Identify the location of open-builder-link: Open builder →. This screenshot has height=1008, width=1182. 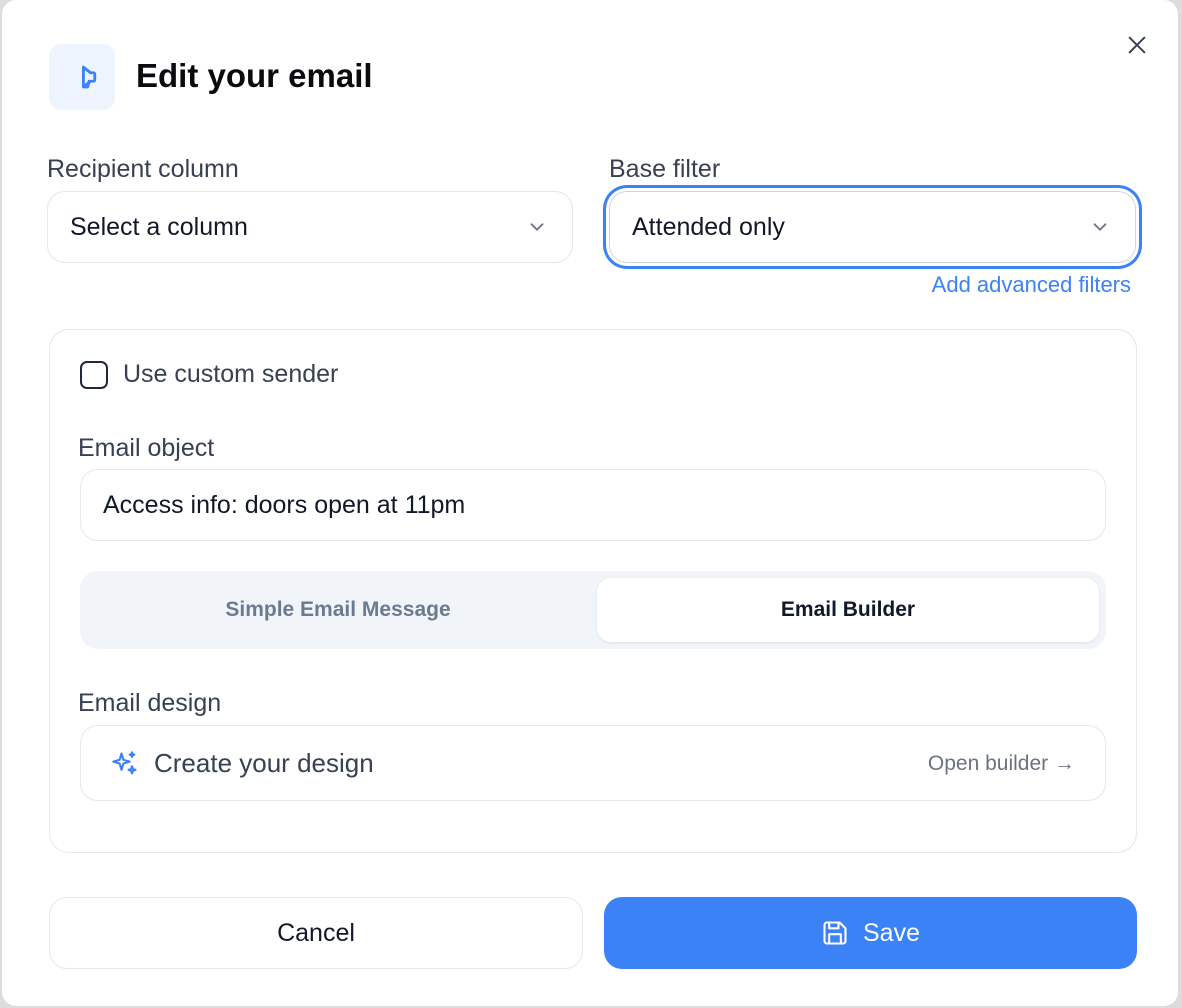
(1001, 764).